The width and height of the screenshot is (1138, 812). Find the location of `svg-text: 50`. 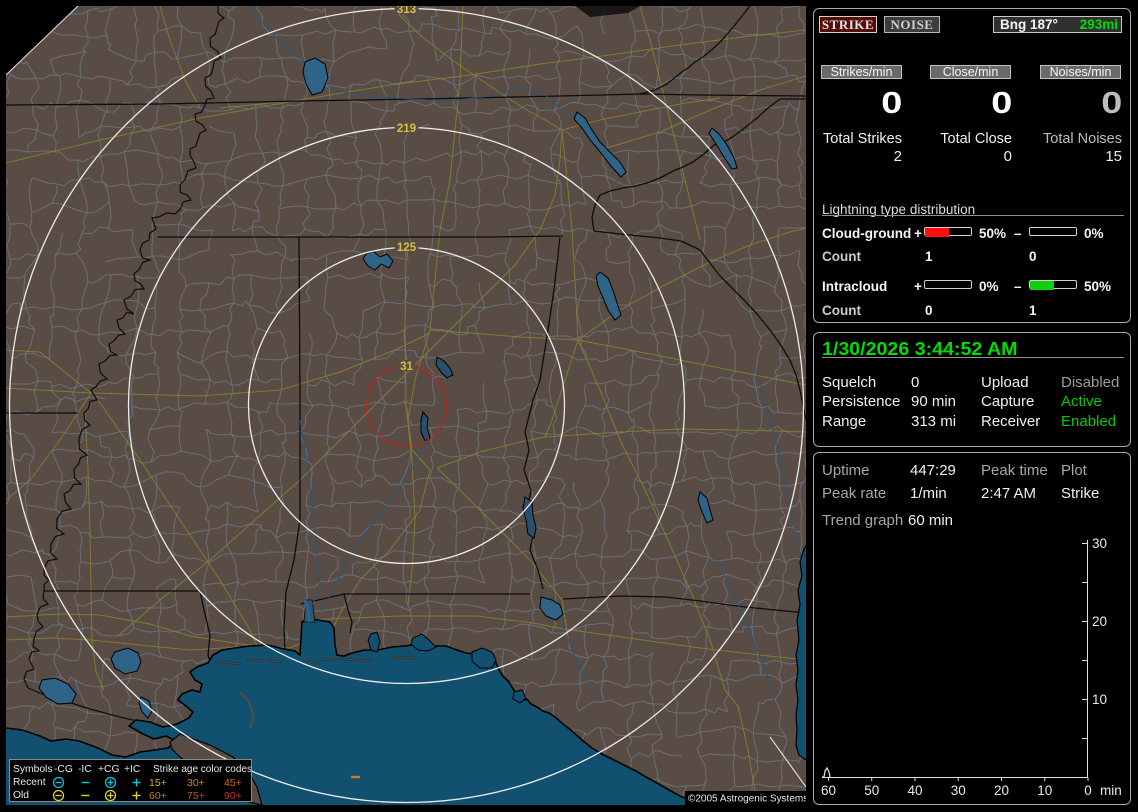

svg-text: 50 is located at coordinates (871, 790).